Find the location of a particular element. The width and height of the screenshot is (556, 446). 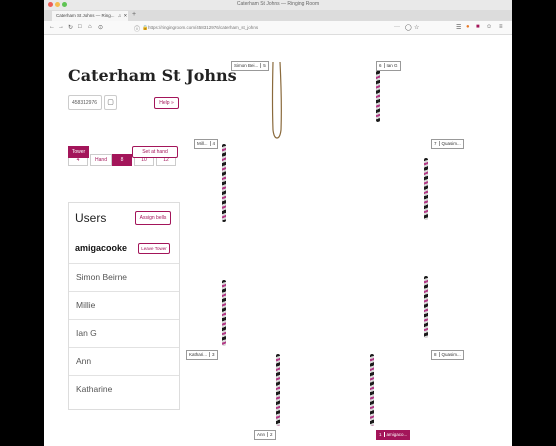

current-user: amigacooke is located at coordinates (101, 248).